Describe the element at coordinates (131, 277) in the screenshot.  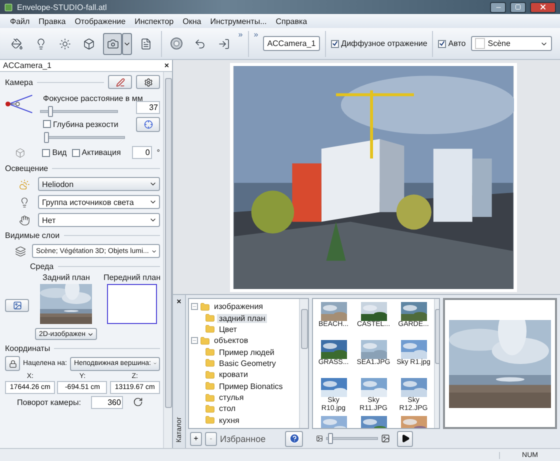
I see `foreground-label: Передний план` at that location.